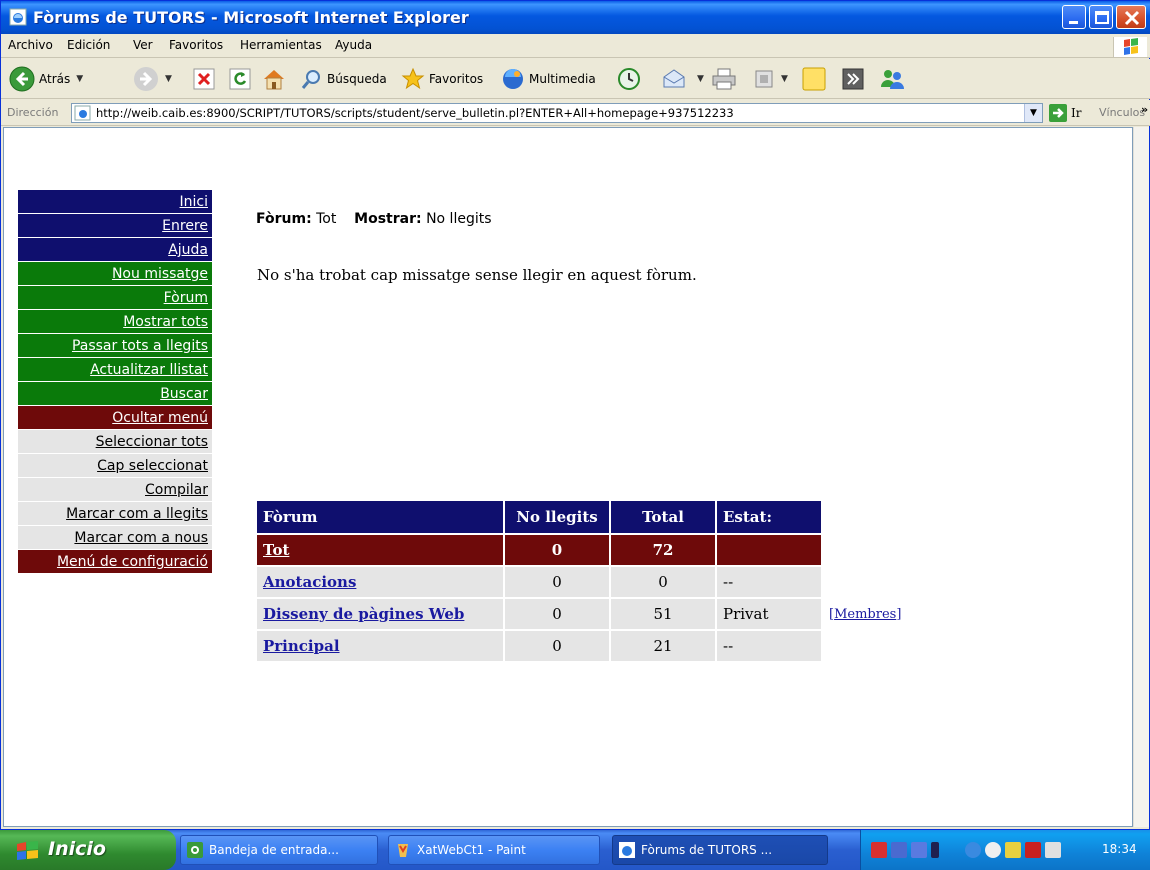 The image size is (1150, 870). Describe the element at coordinates (865, 614) in the screenshot. I see `members-link: Membres` at that location.